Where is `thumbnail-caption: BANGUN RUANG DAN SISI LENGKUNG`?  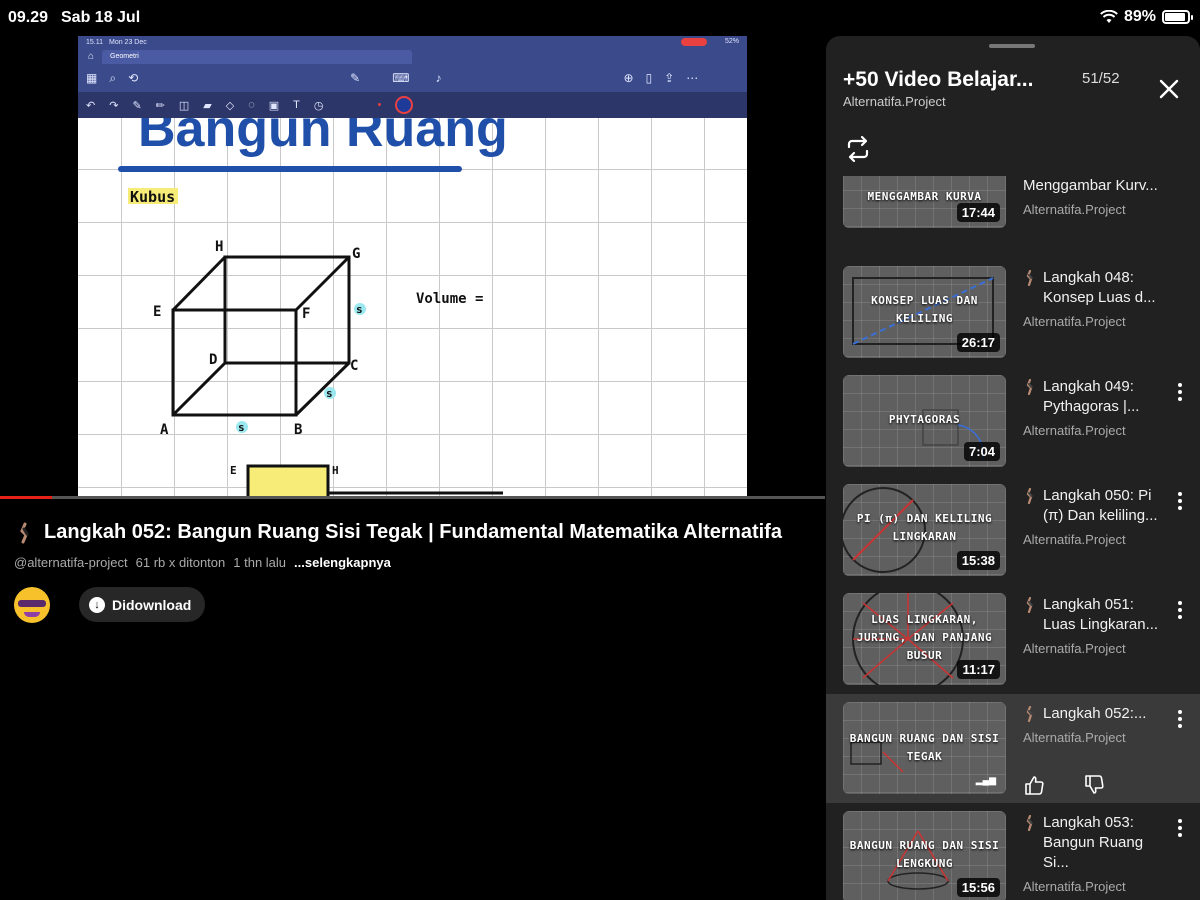 thumbnail-caption: BANGUN RUANG DAN SISI LENGKUNG is located at coordinates (924, 854).